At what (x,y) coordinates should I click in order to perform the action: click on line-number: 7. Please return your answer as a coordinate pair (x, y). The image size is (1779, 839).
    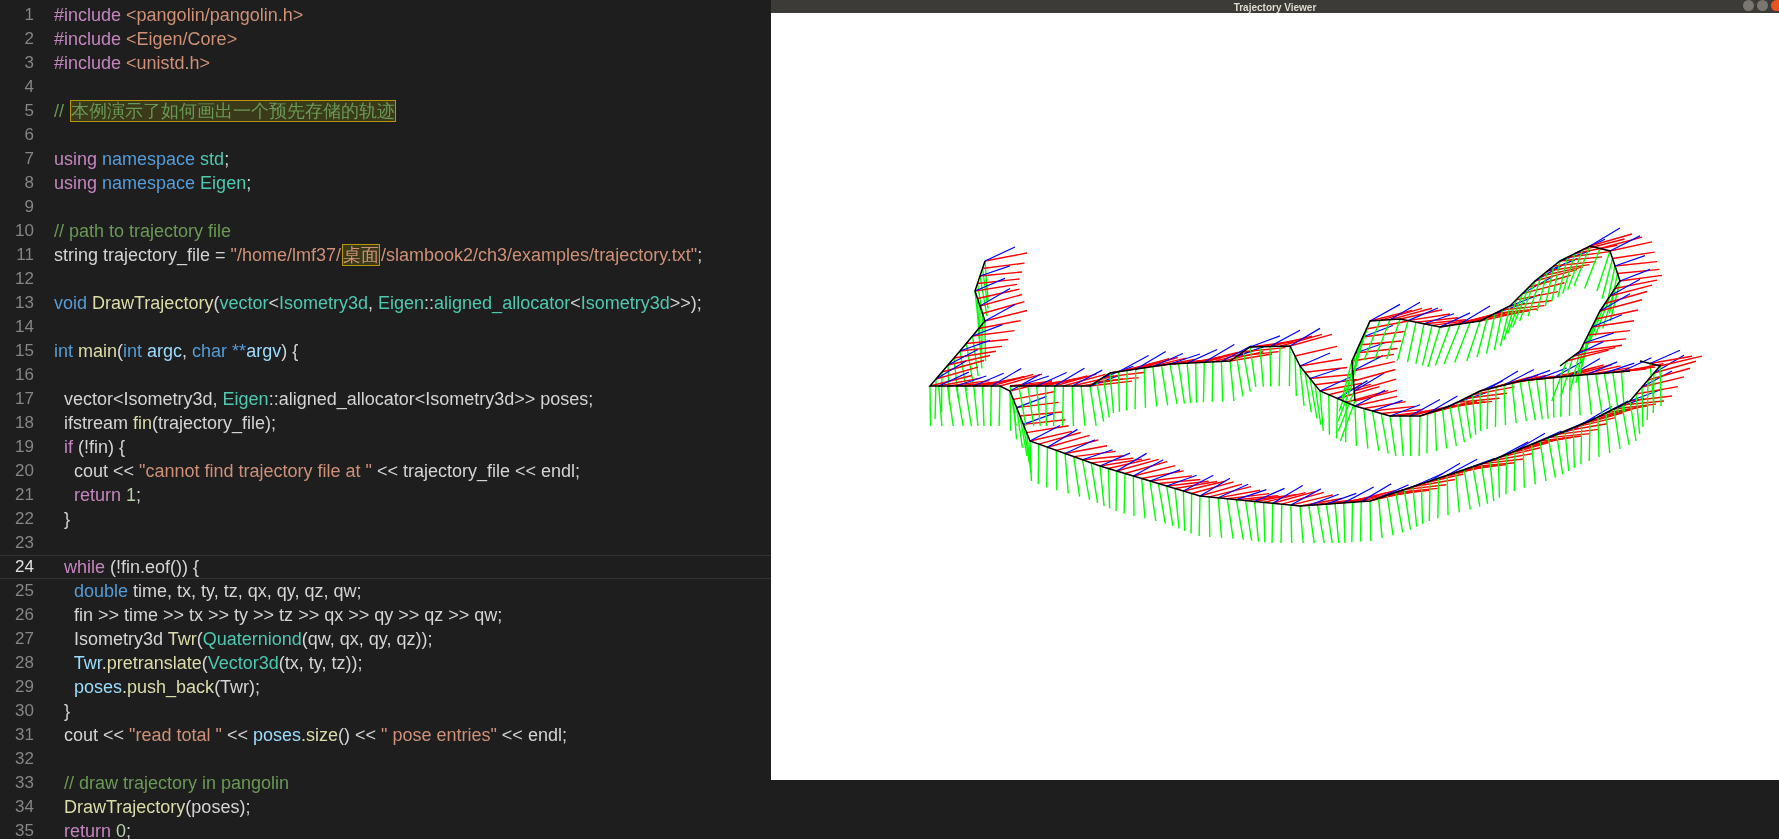
    Looking at the image, I should click on (28, 159).